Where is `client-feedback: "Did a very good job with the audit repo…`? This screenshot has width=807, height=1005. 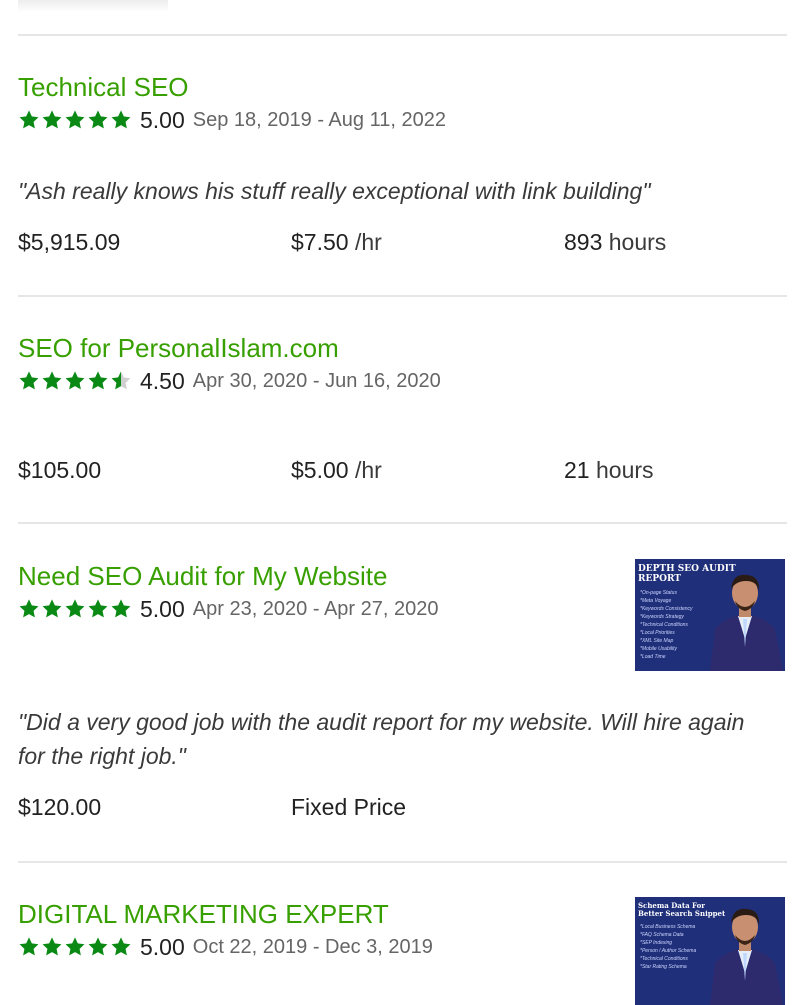 client-feedback: "Did a very good job with the audit repo… is located at coordinates (381, 739).